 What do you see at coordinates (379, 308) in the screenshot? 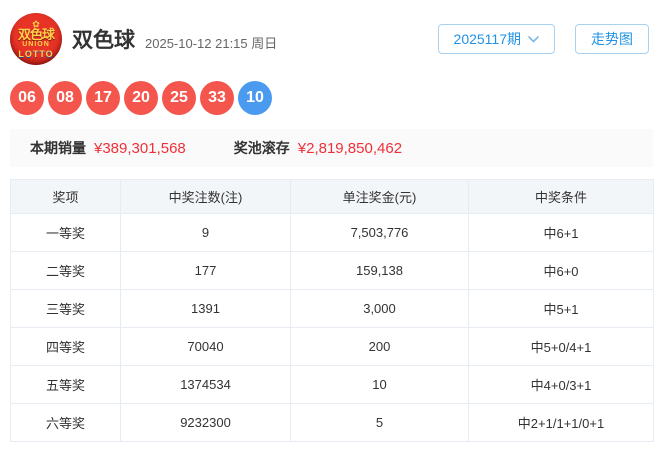
I see `table-cell: 3,000` at bounding box center [379, 308].